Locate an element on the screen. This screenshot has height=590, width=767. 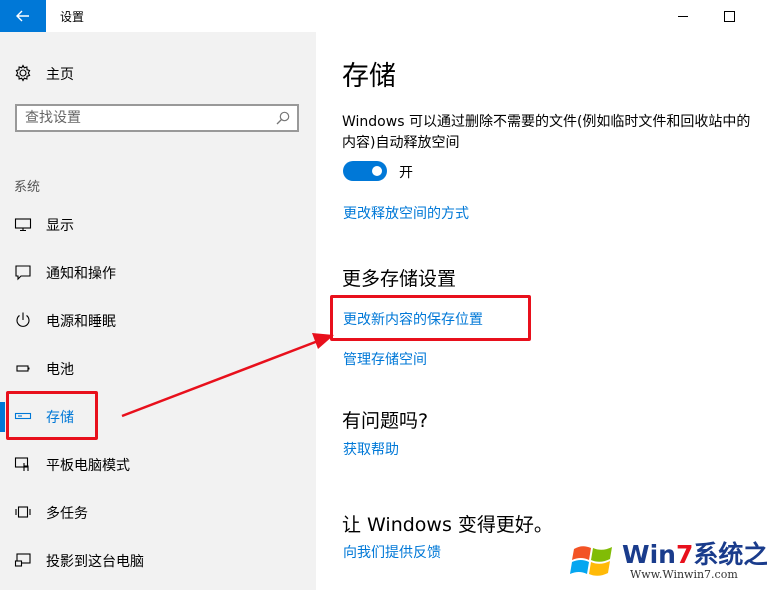
notification-icon is located at coordinates (23, 273).